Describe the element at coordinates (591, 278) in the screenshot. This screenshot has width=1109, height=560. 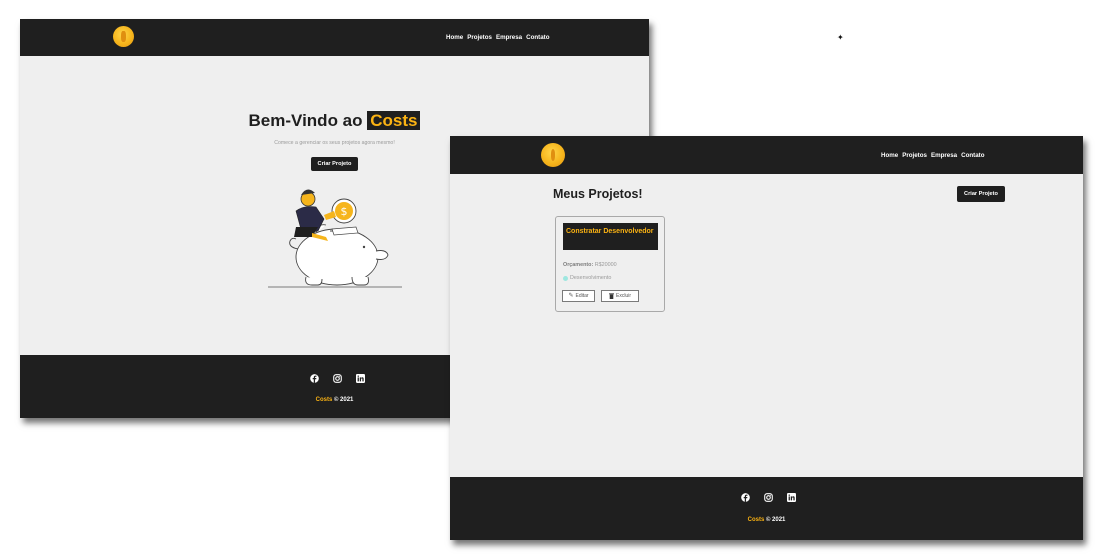
I see `category-label: Desenvolvimento` at that location.